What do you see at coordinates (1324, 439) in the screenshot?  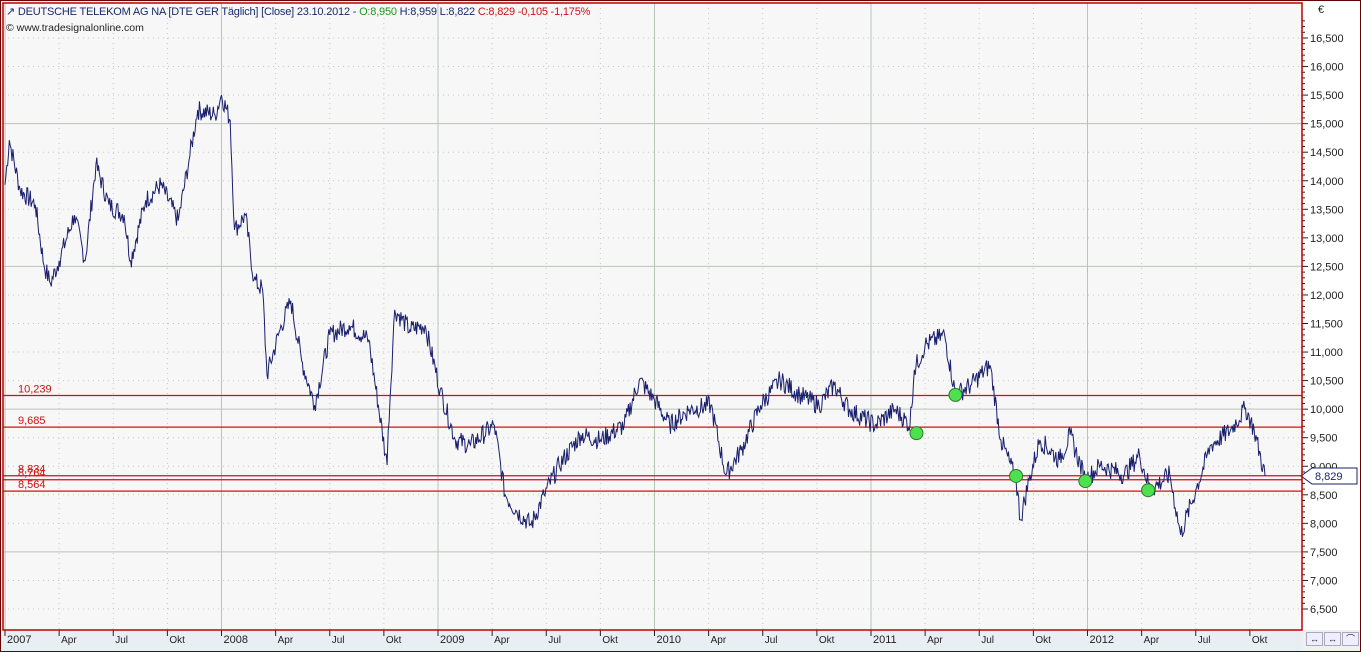 I see `y-tick-label: 9,500` at bounding box center [1324, 439].